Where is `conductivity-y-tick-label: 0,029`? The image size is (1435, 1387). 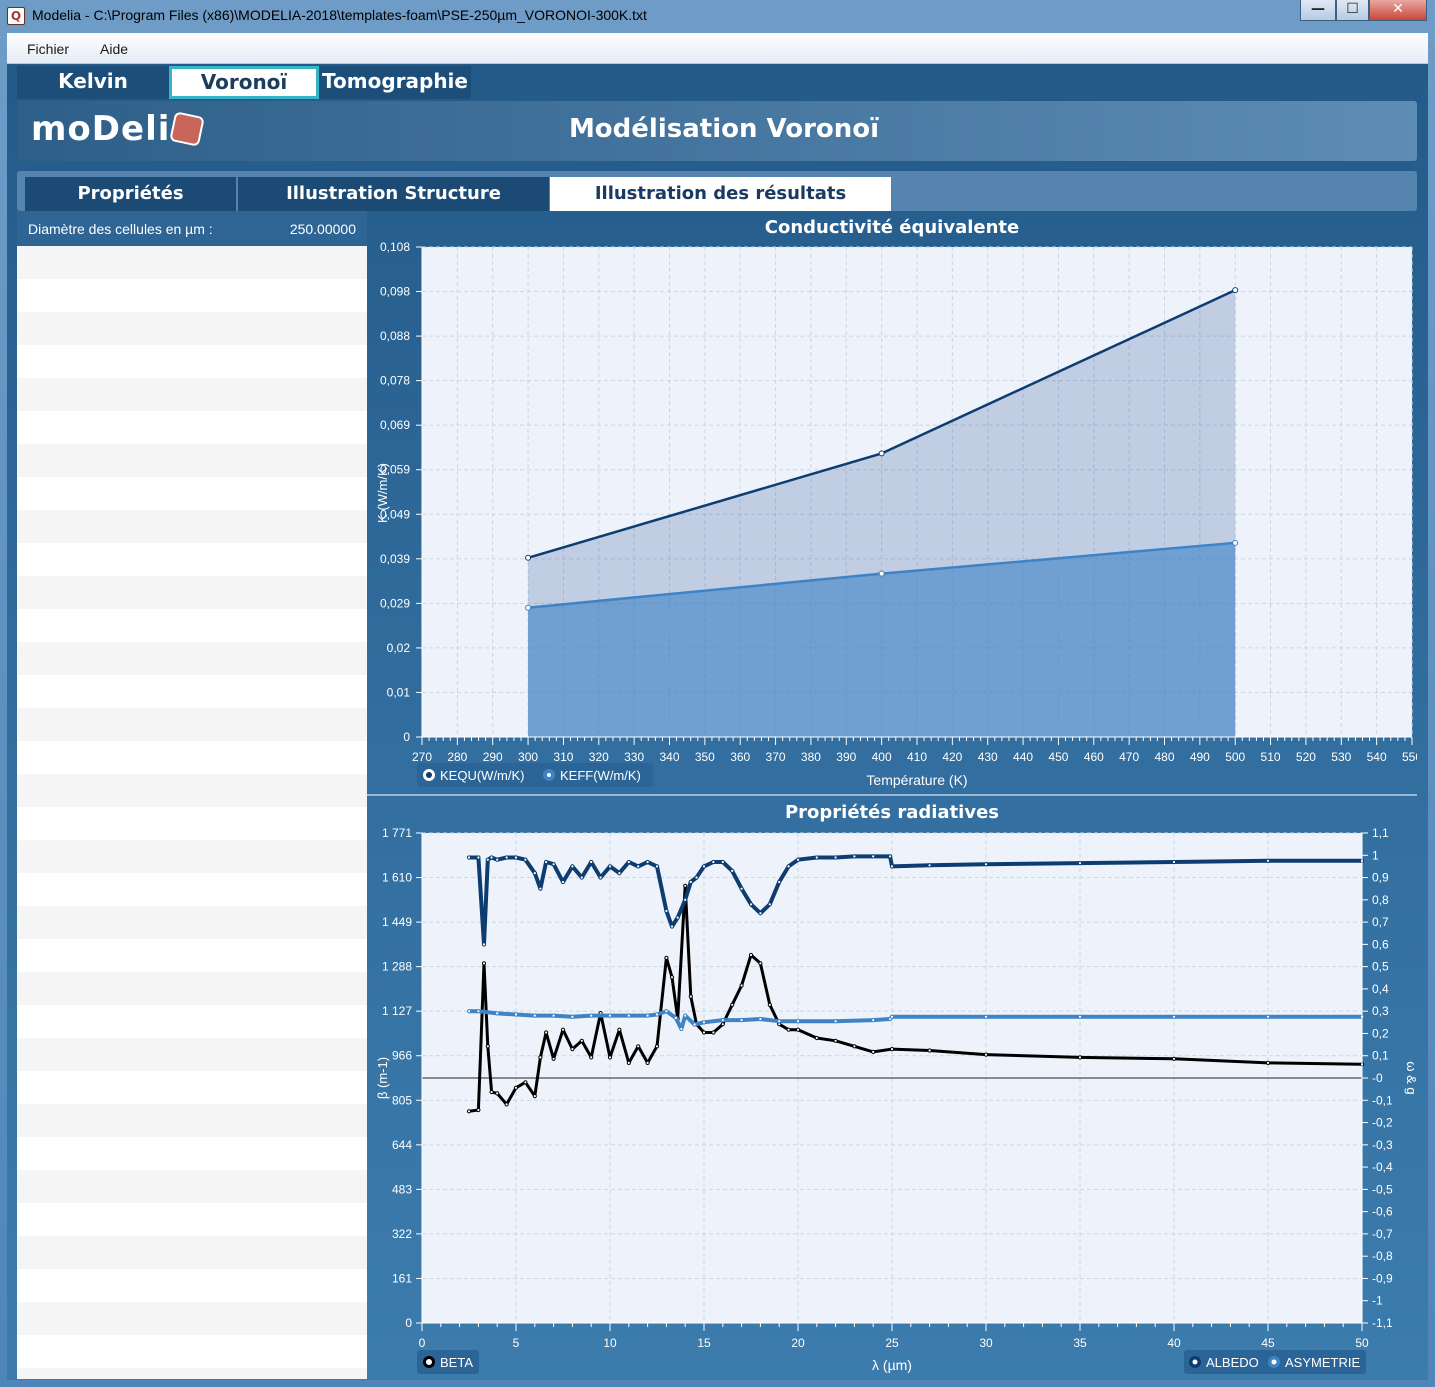 conductivity-y-tick-label: 0,029 is located at coordinates (395, 603).